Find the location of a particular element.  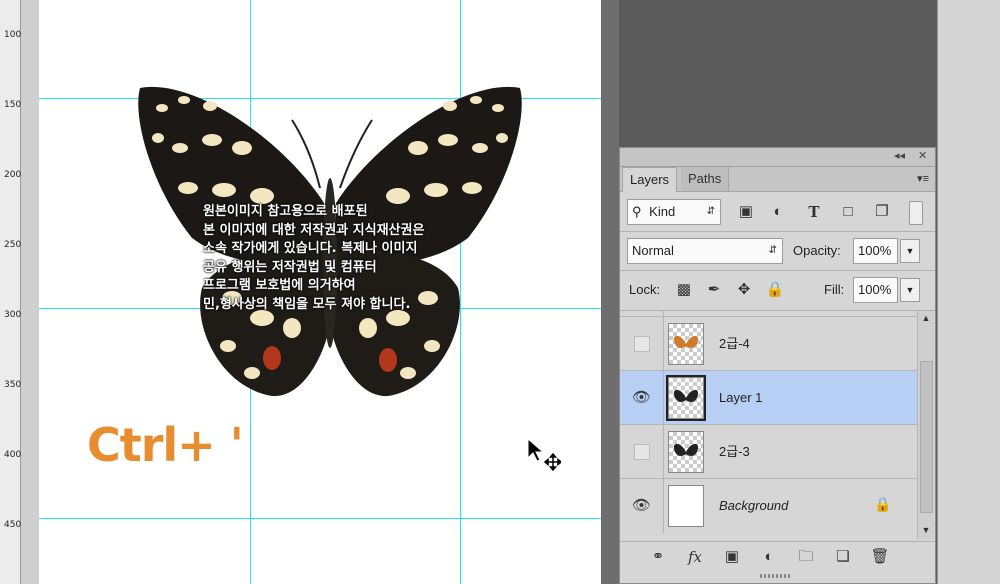

adjustment-layer-filter-icon: ◐ is located at coordinates (778, 212).